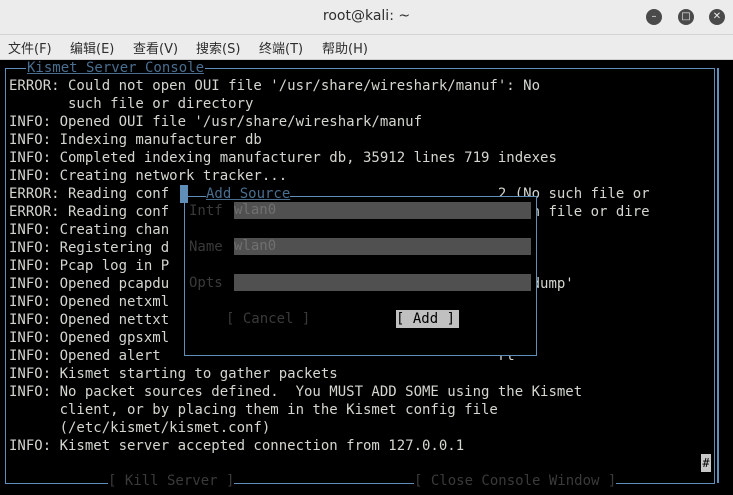 The height and width of the screenshot is (495, 733). Describe the element at coordinates (718, 275) in the screenshot. I see `console-scrollbar` at that location.